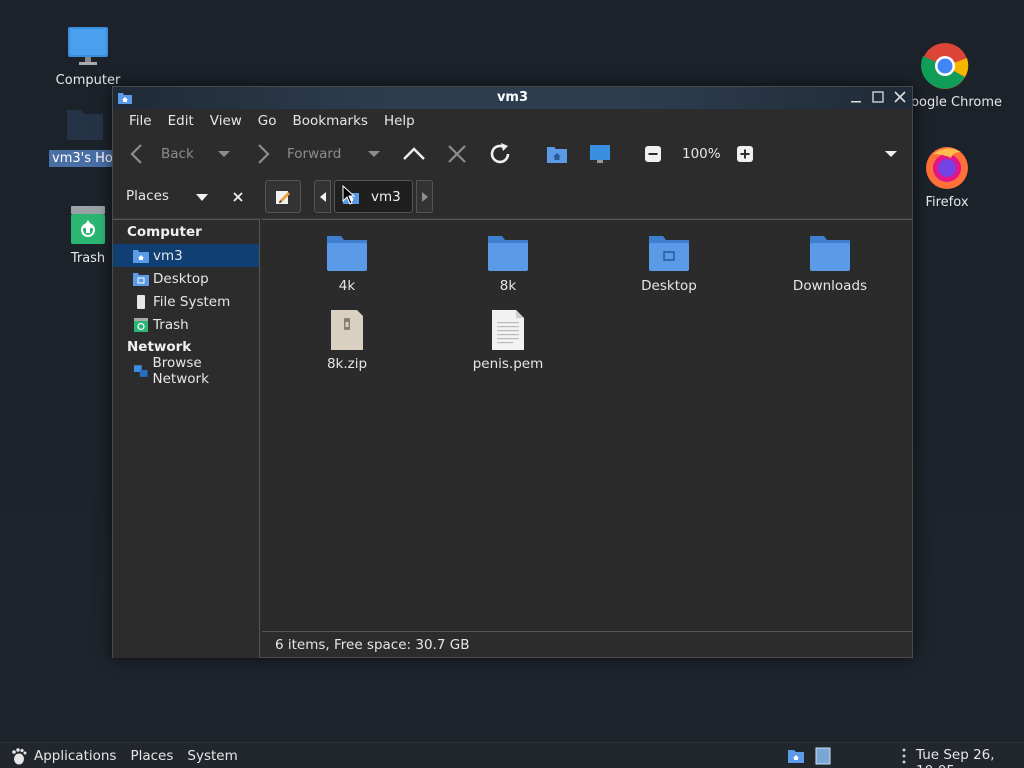  What do you see at coordinates (177, 154) in the screenshot?
I see `back-label: Back` at bounding box center [177, 154].